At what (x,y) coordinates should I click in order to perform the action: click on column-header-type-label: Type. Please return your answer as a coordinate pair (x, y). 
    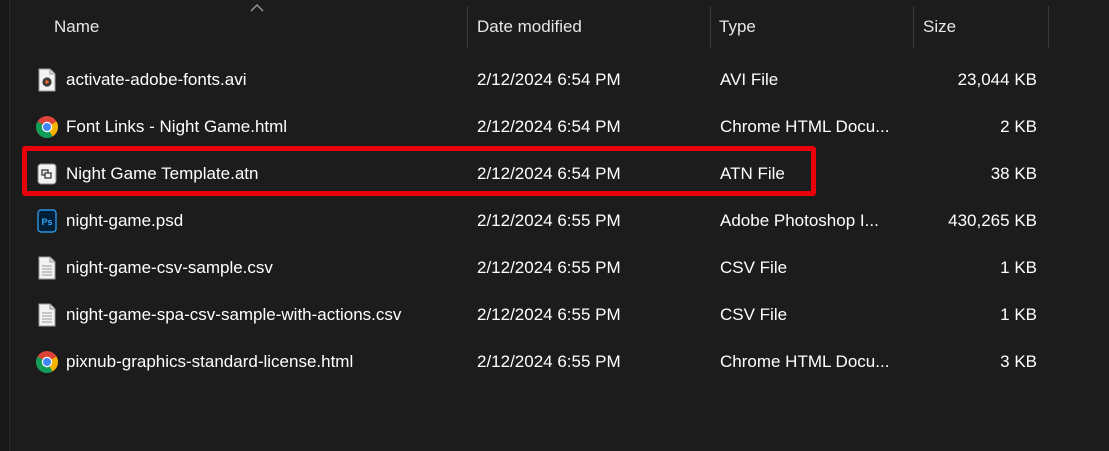
    Looking at the image, I should click on (737, 26).